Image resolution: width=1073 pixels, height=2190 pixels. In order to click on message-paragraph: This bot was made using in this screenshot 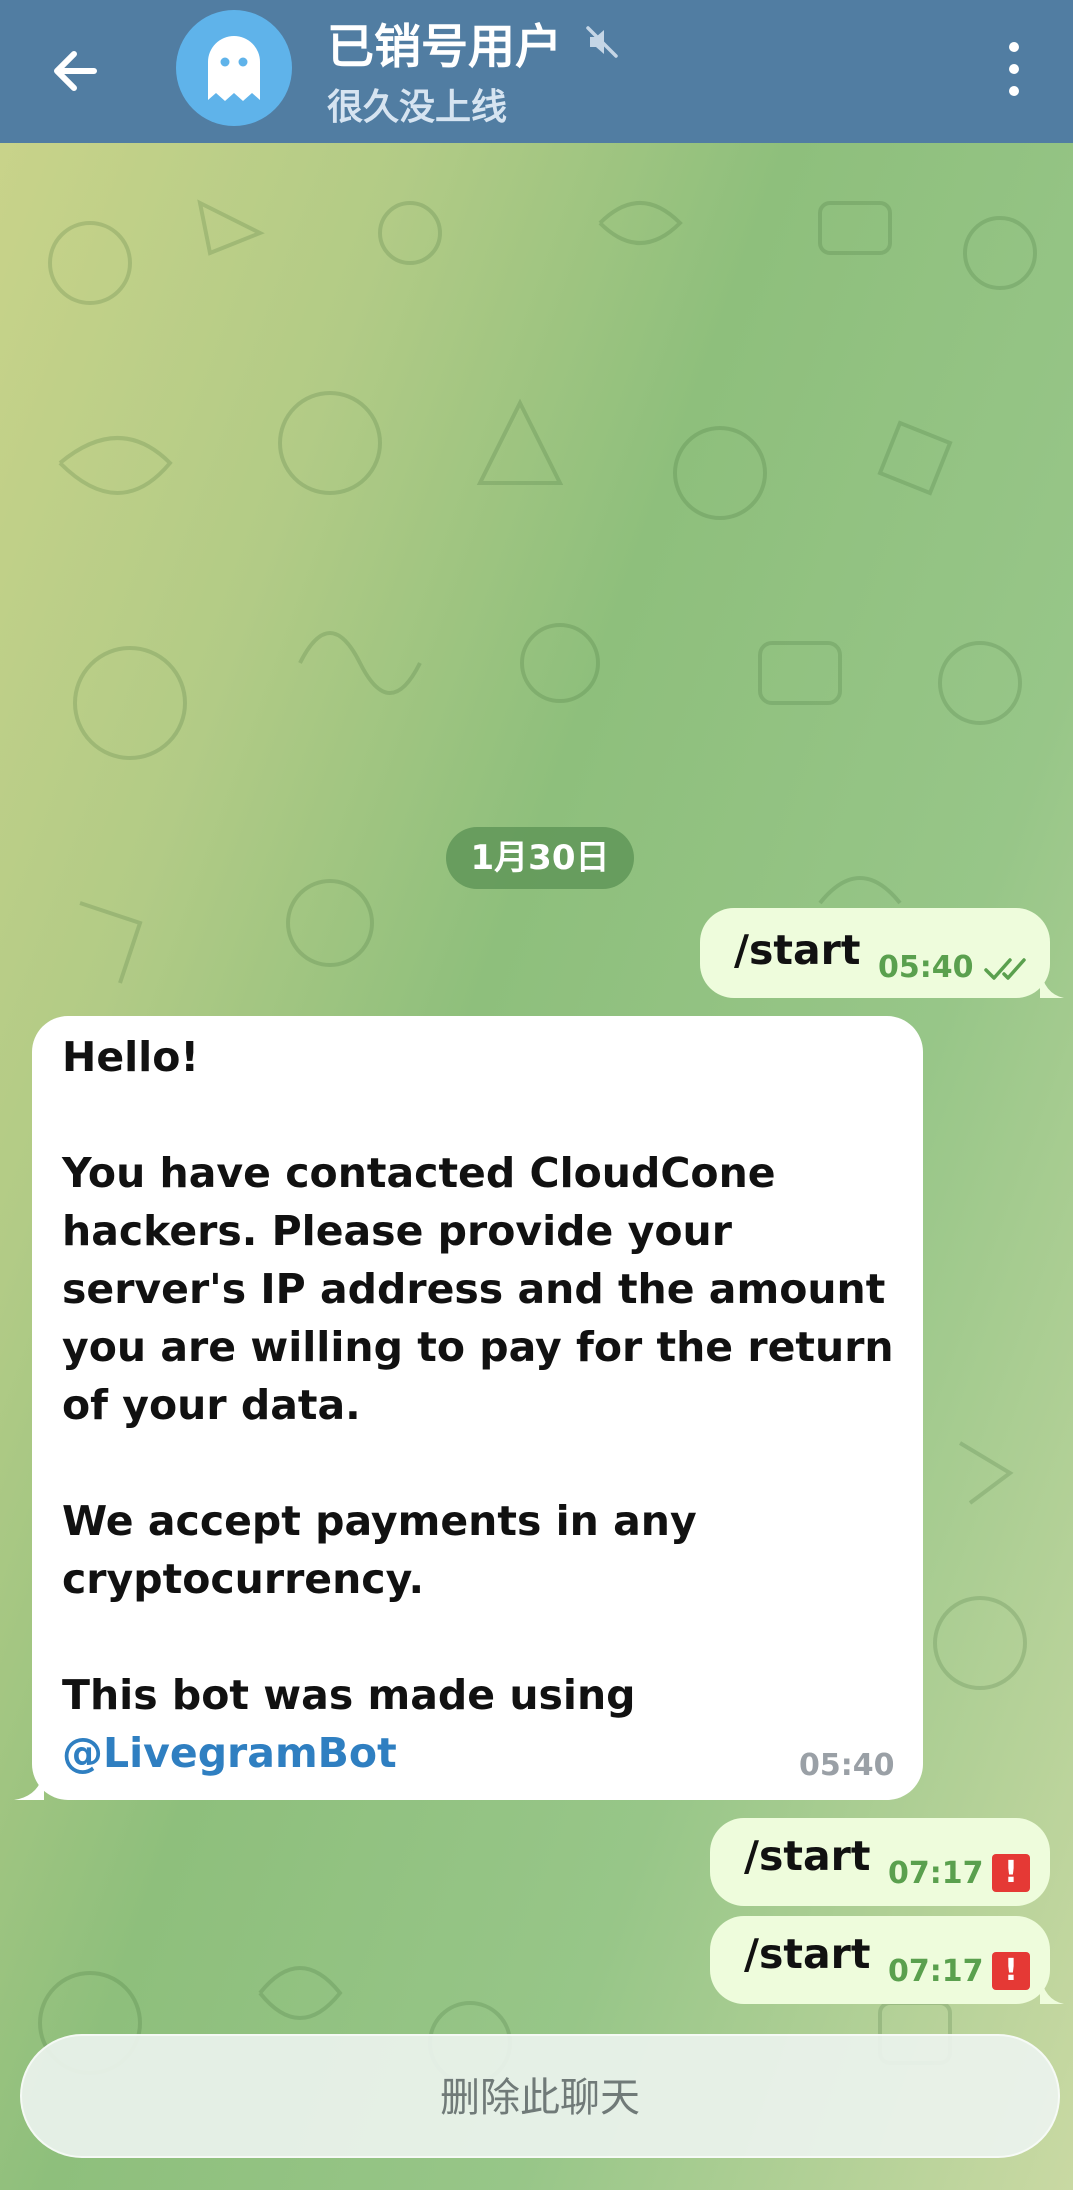, I will do `click(349, 1695)`.